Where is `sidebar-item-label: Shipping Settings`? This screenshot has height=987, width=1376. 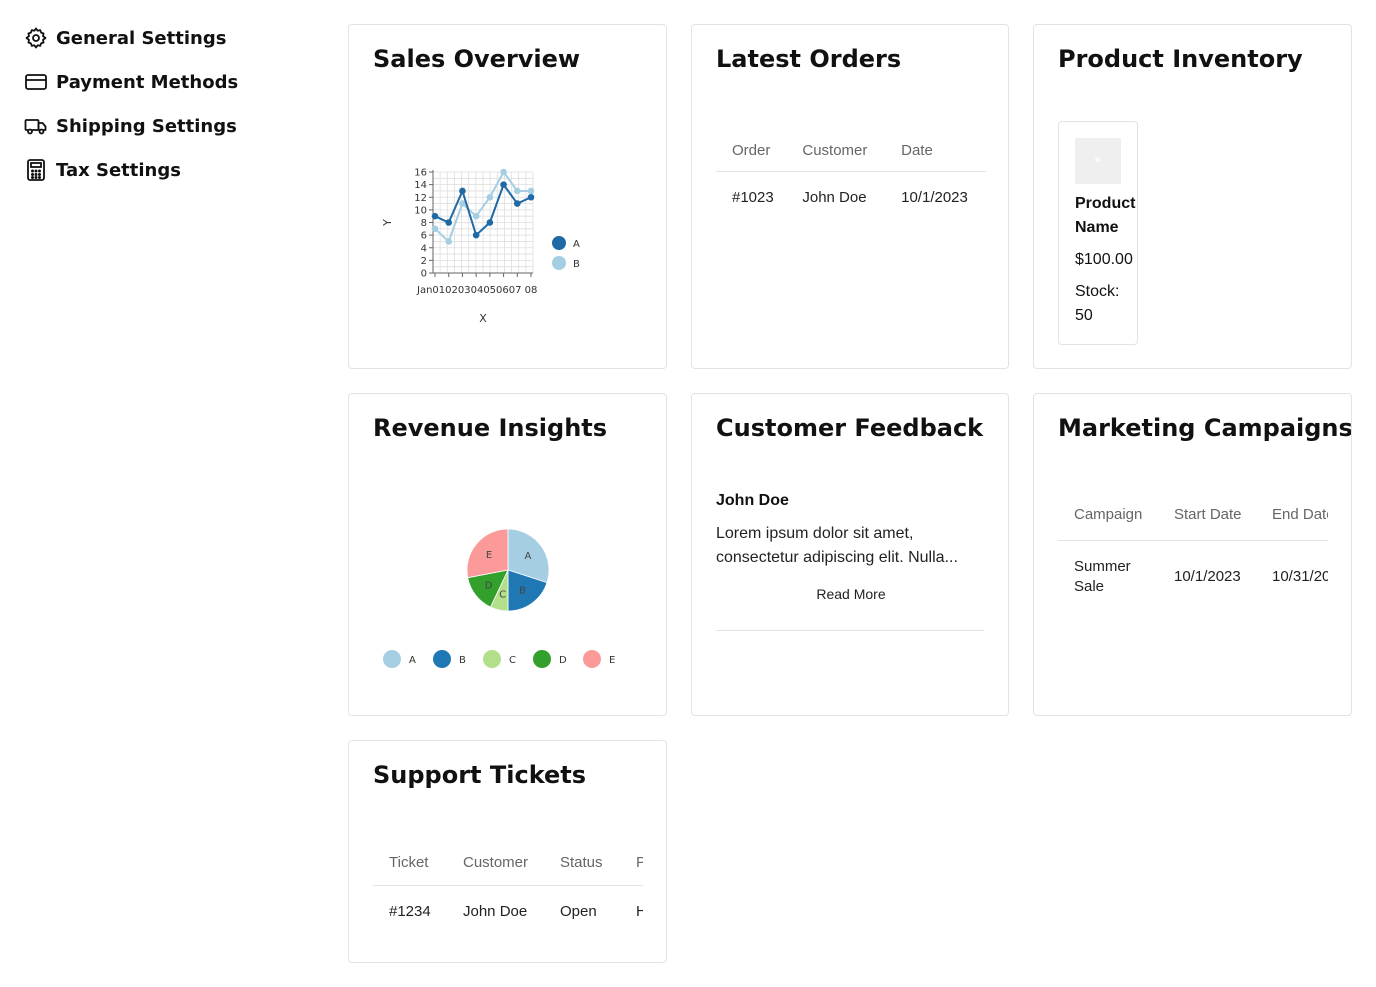 sidebar-item-label: Shipping Settings is located at coordinates (146, 126).